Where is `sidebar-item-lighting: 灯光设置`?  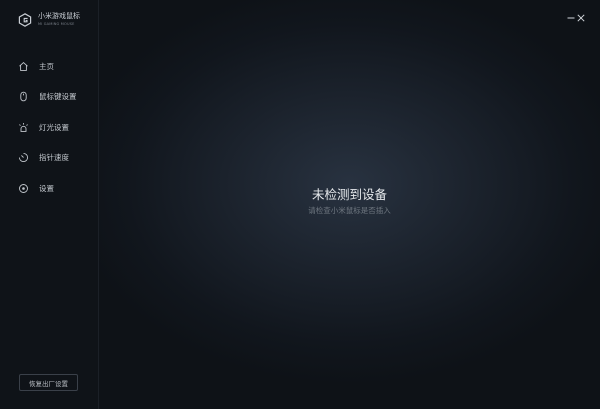
sidebar-item-lighting: 灯光设置 is located at coordinates (49, 127).